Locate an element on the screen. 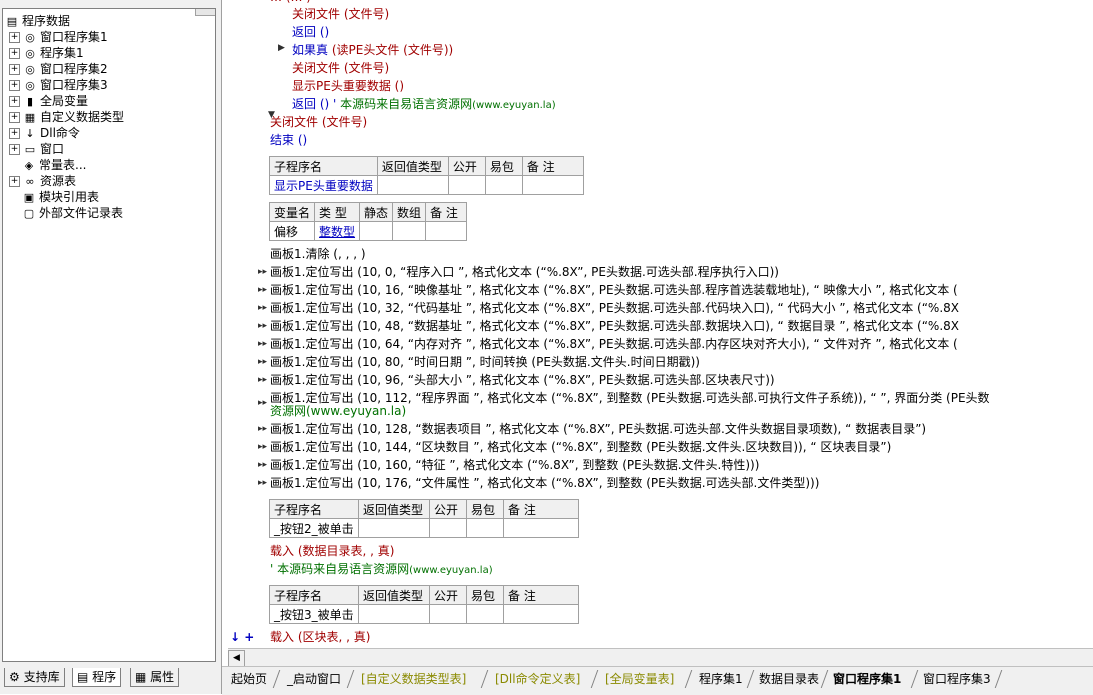 The height and width of the screenshot is (695, 1093). variable-type-cell: 整数型 is located at coordinates (337, 231).